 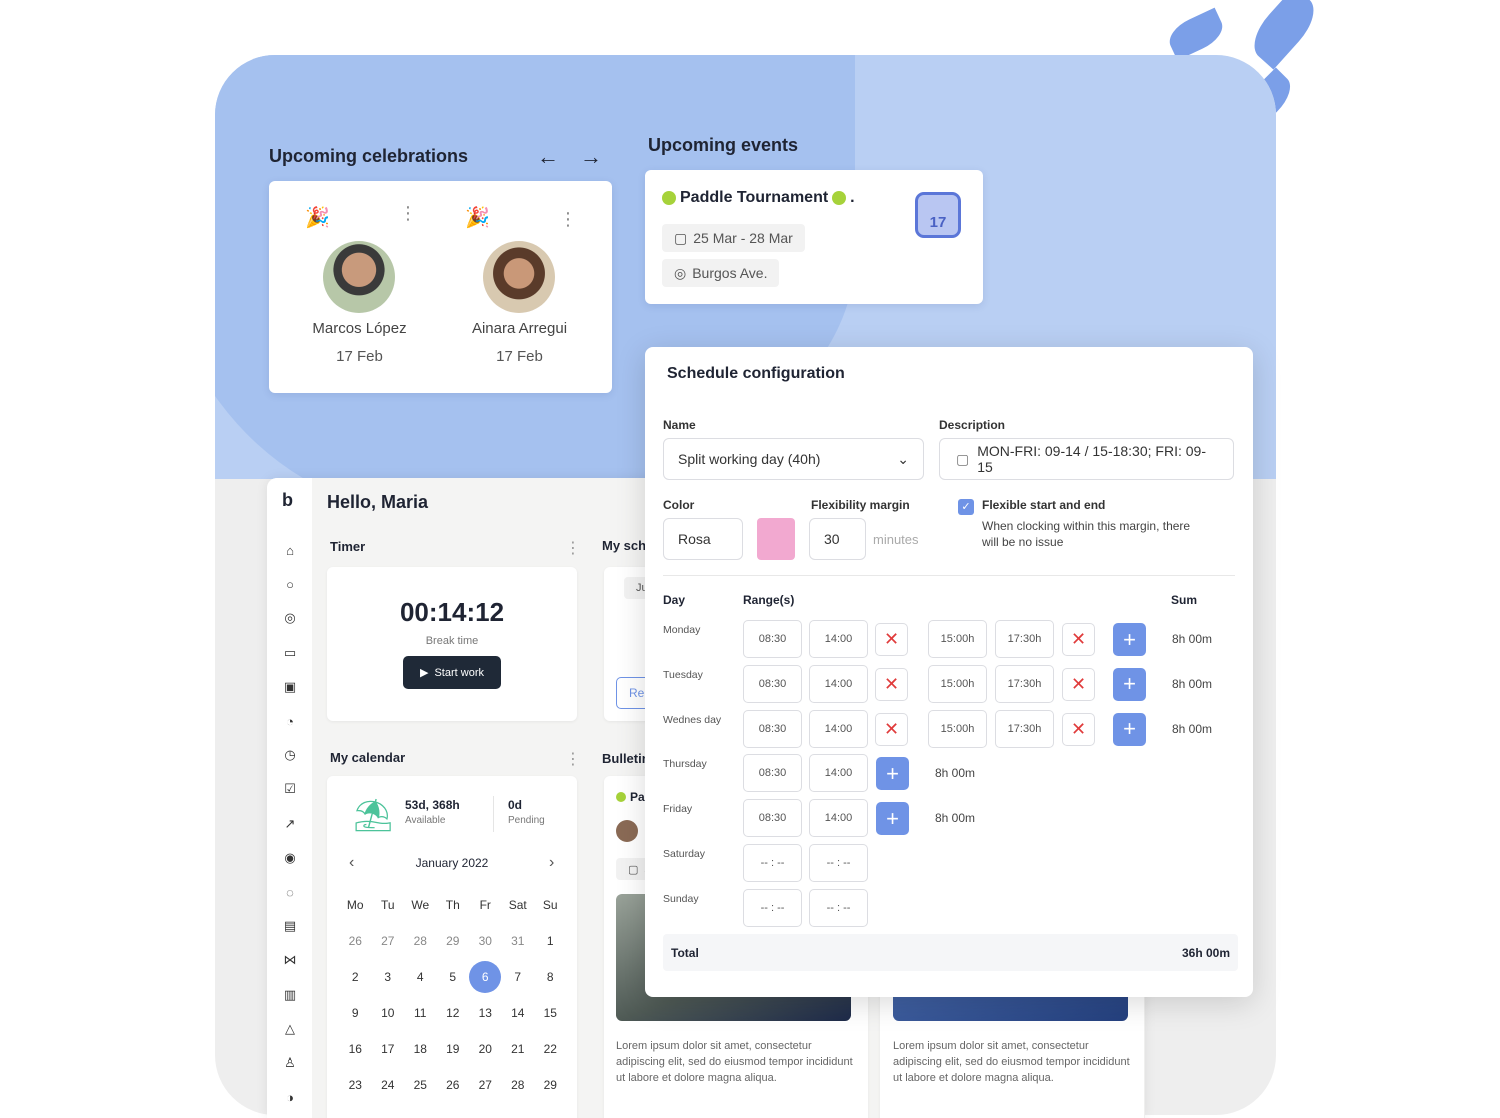 I want to click on calendar-day: 9, so click(x=355, y=1013).